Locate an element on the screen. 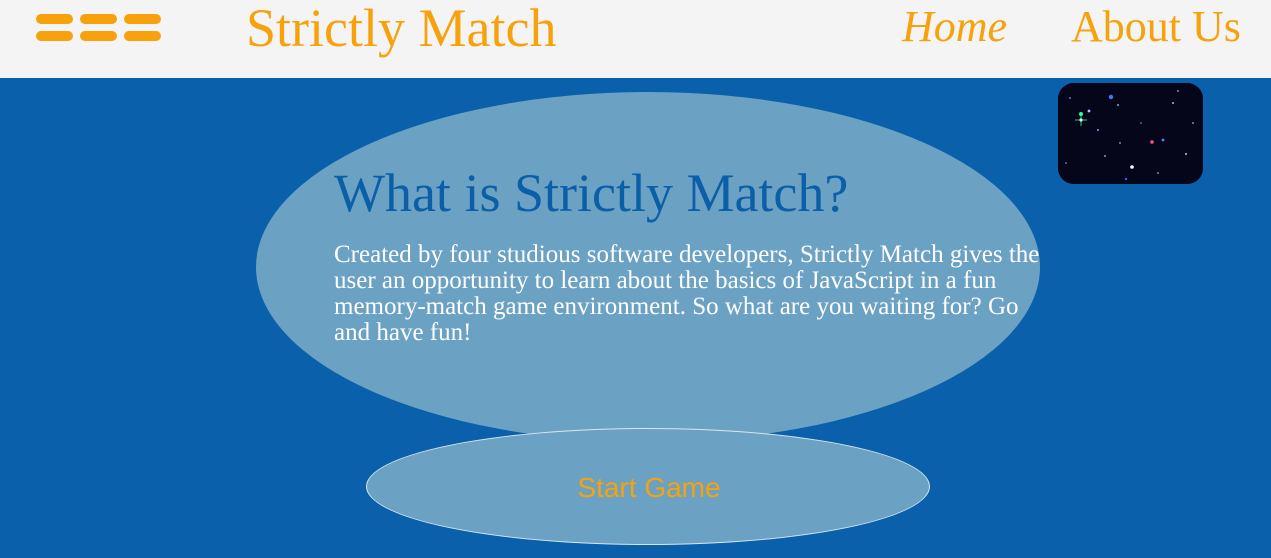 The width and height of the screenshot is (1271, 558). start-game-button: Start Game is located at coordinates (648, 486).